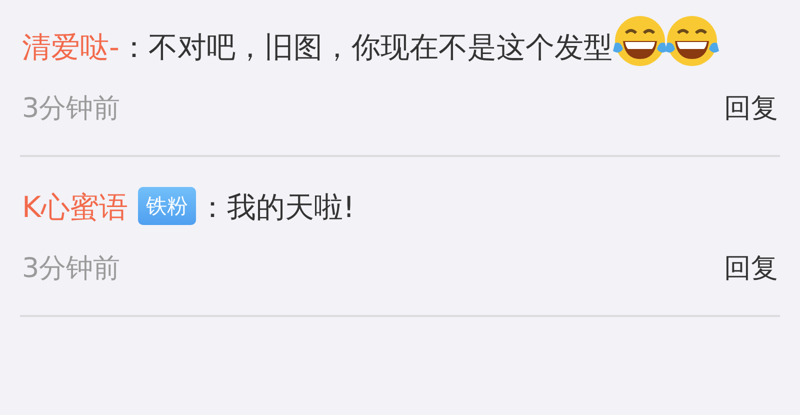 The image size is (800, 415). Describe the element at coordinates (365, 47) in the screenshot. I see `comment-text: ：不对吧，旧图，你现在不是这个发型` at that location.